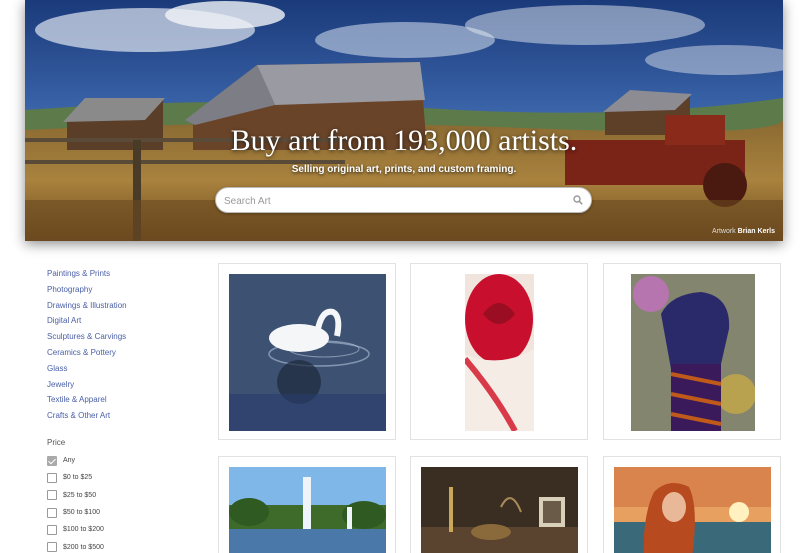 Image resolution: width=800 pixels, height=553 pixels. I want to click on category-digital-art: Digital Art, so click(127, 321).